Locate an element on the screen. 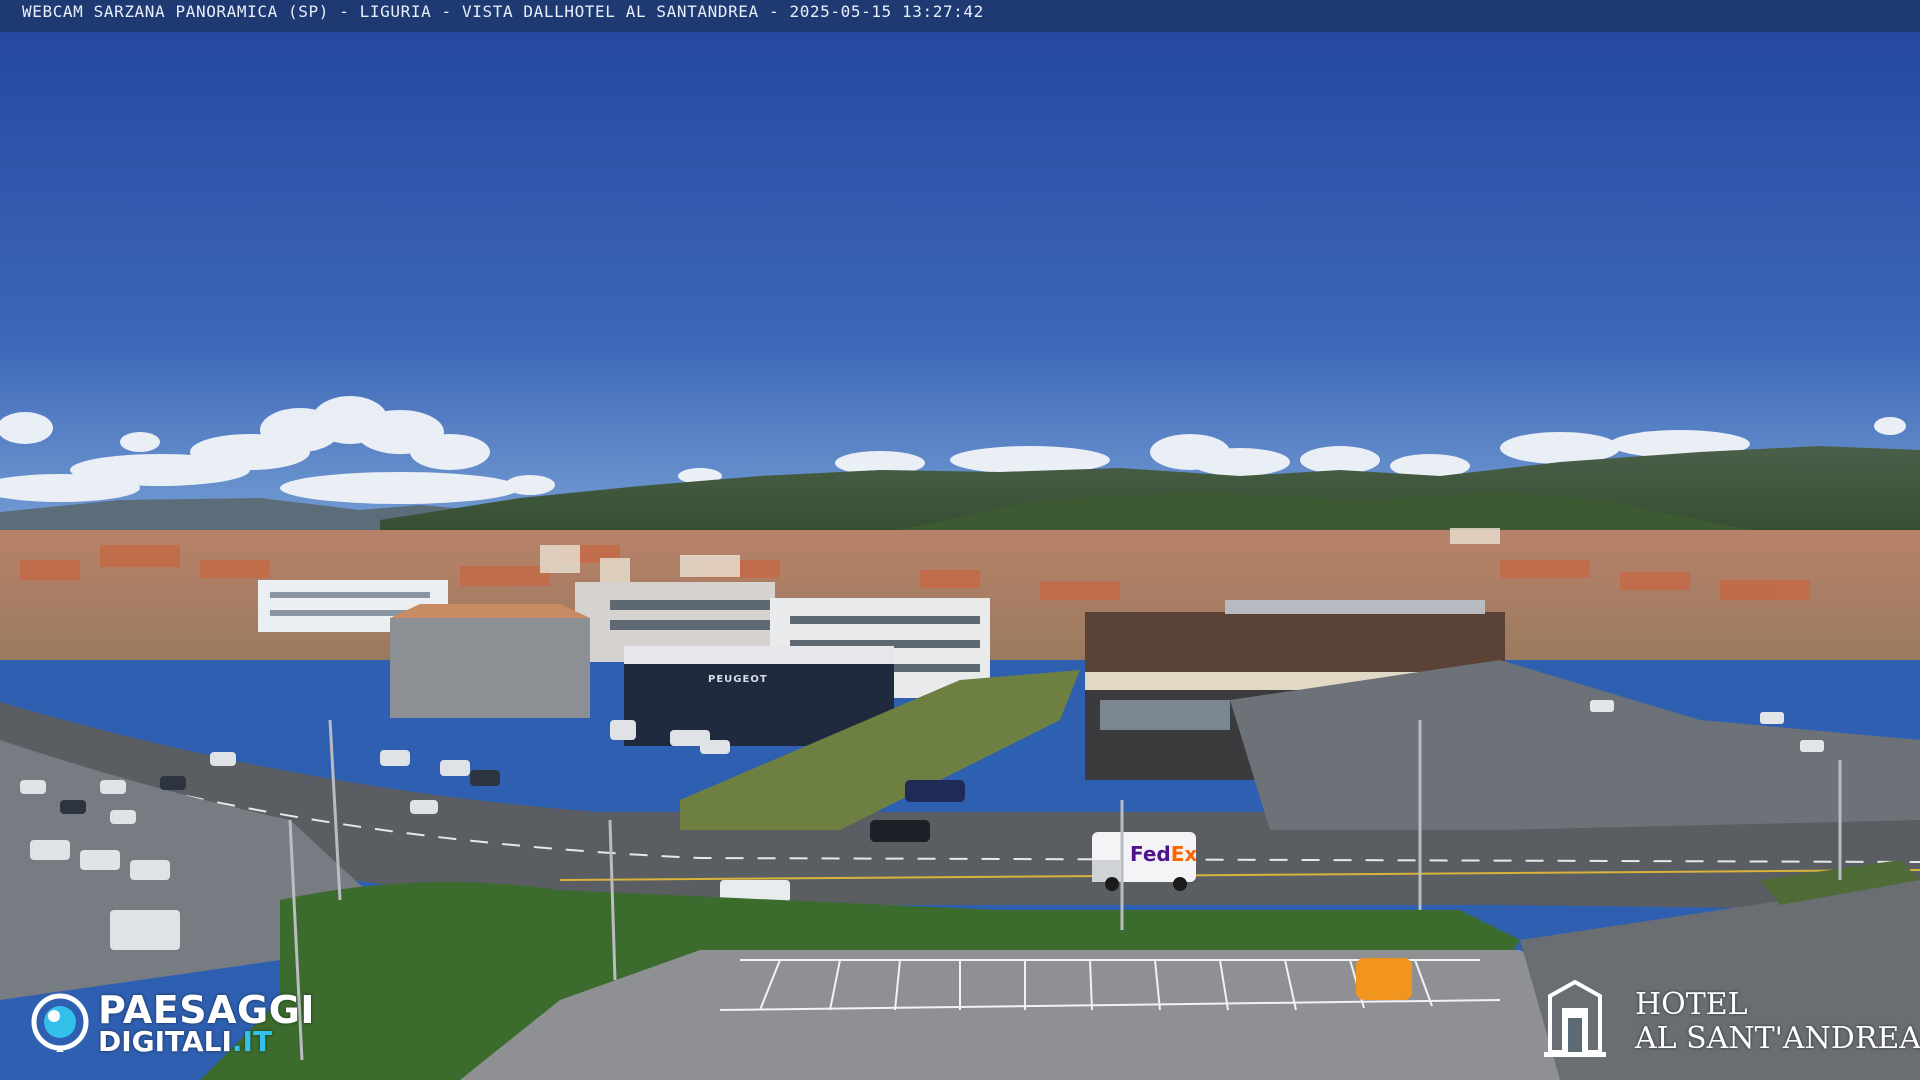 Image resolution: width=1920 pixels, height=1080 pixels. blurred-building is located at coordinates (490, 668).